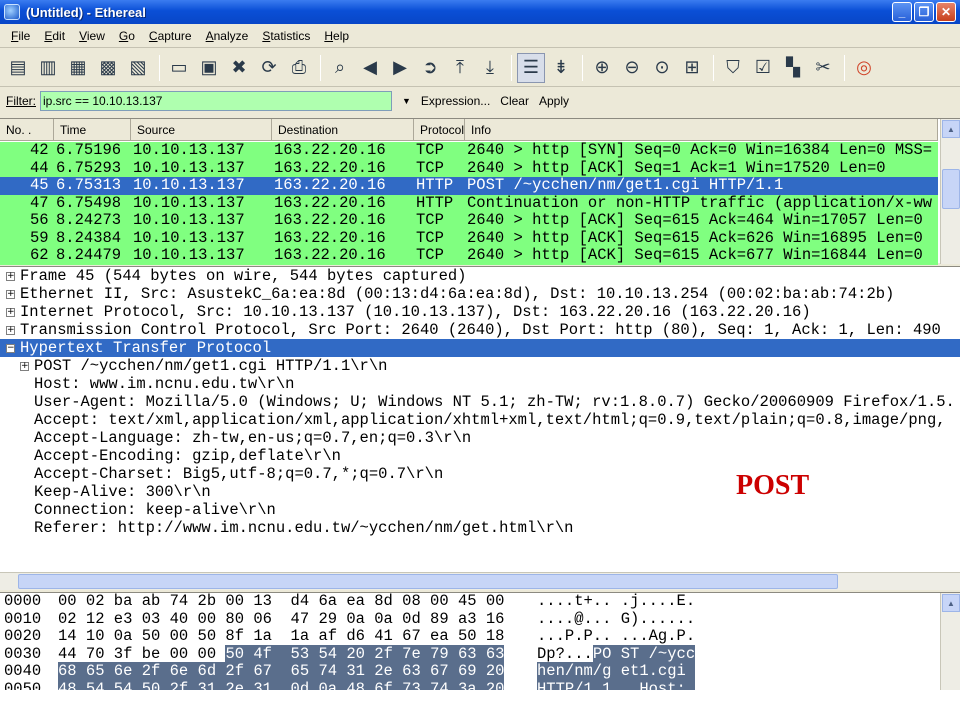 This screenshot has width=960, height=720. What do you see at coordinates (179, 68) in the screenshot?
I see `open-file-icon: ▭` at bounding box center [179, 68].